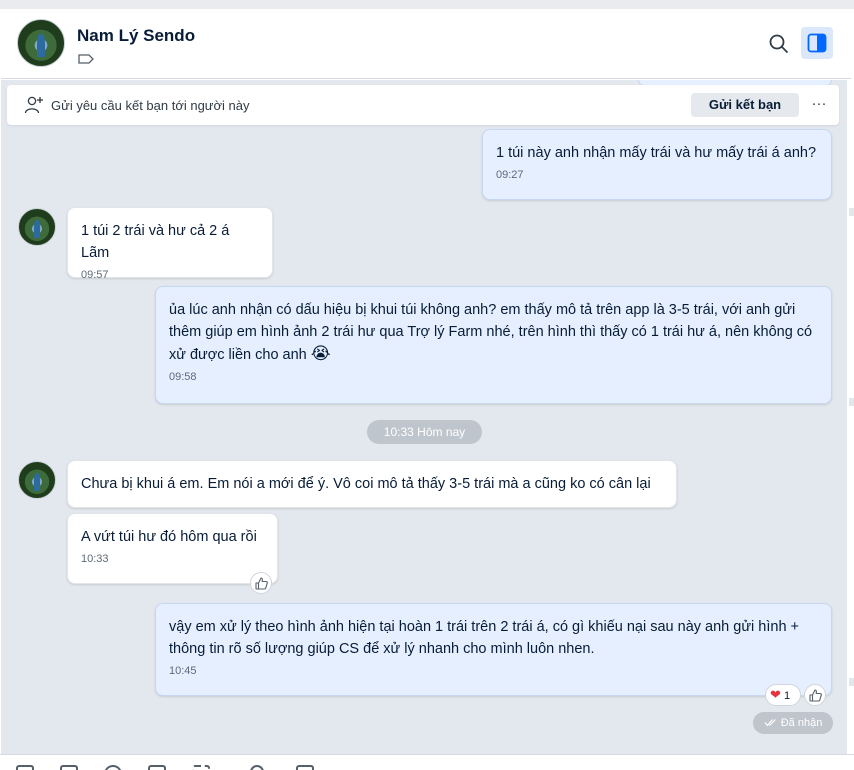  Describe the element at coordinates (95, 559) in the screenshot. I see `message-time: 10:33` at that location.